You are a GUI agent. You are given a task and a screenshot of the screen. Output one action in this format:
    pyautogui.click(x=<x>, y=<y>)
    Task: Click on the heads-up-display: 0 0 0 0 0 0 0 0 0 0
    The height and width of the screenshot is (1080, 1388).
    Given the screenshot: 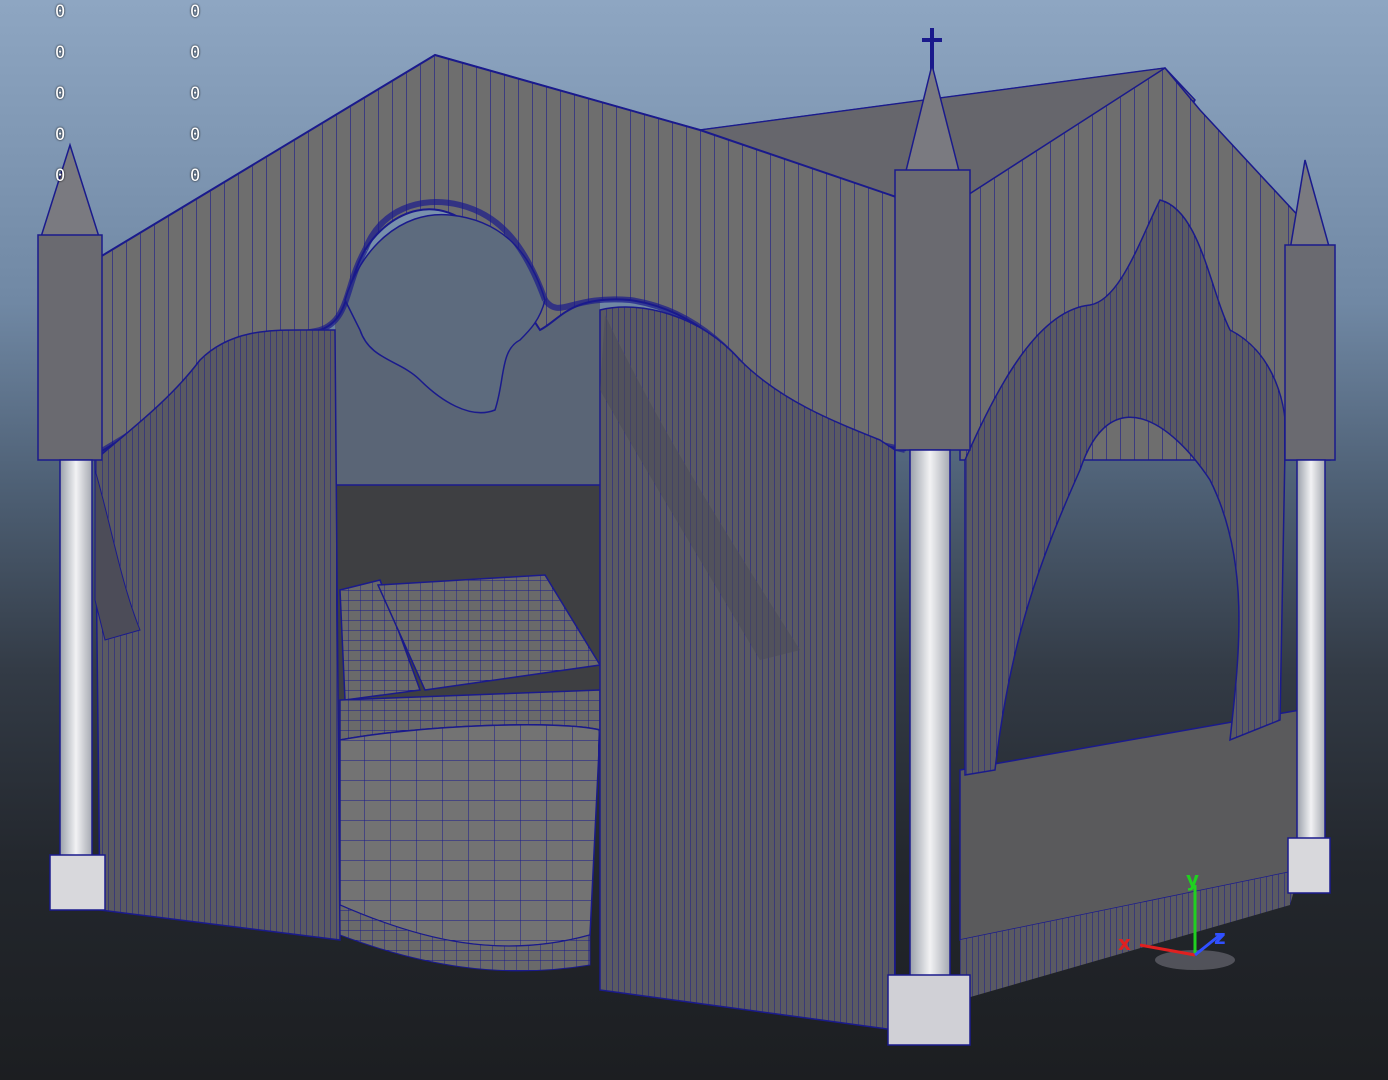 What is the action you would take?
    pyautogui.click(x=130, y=100)
    